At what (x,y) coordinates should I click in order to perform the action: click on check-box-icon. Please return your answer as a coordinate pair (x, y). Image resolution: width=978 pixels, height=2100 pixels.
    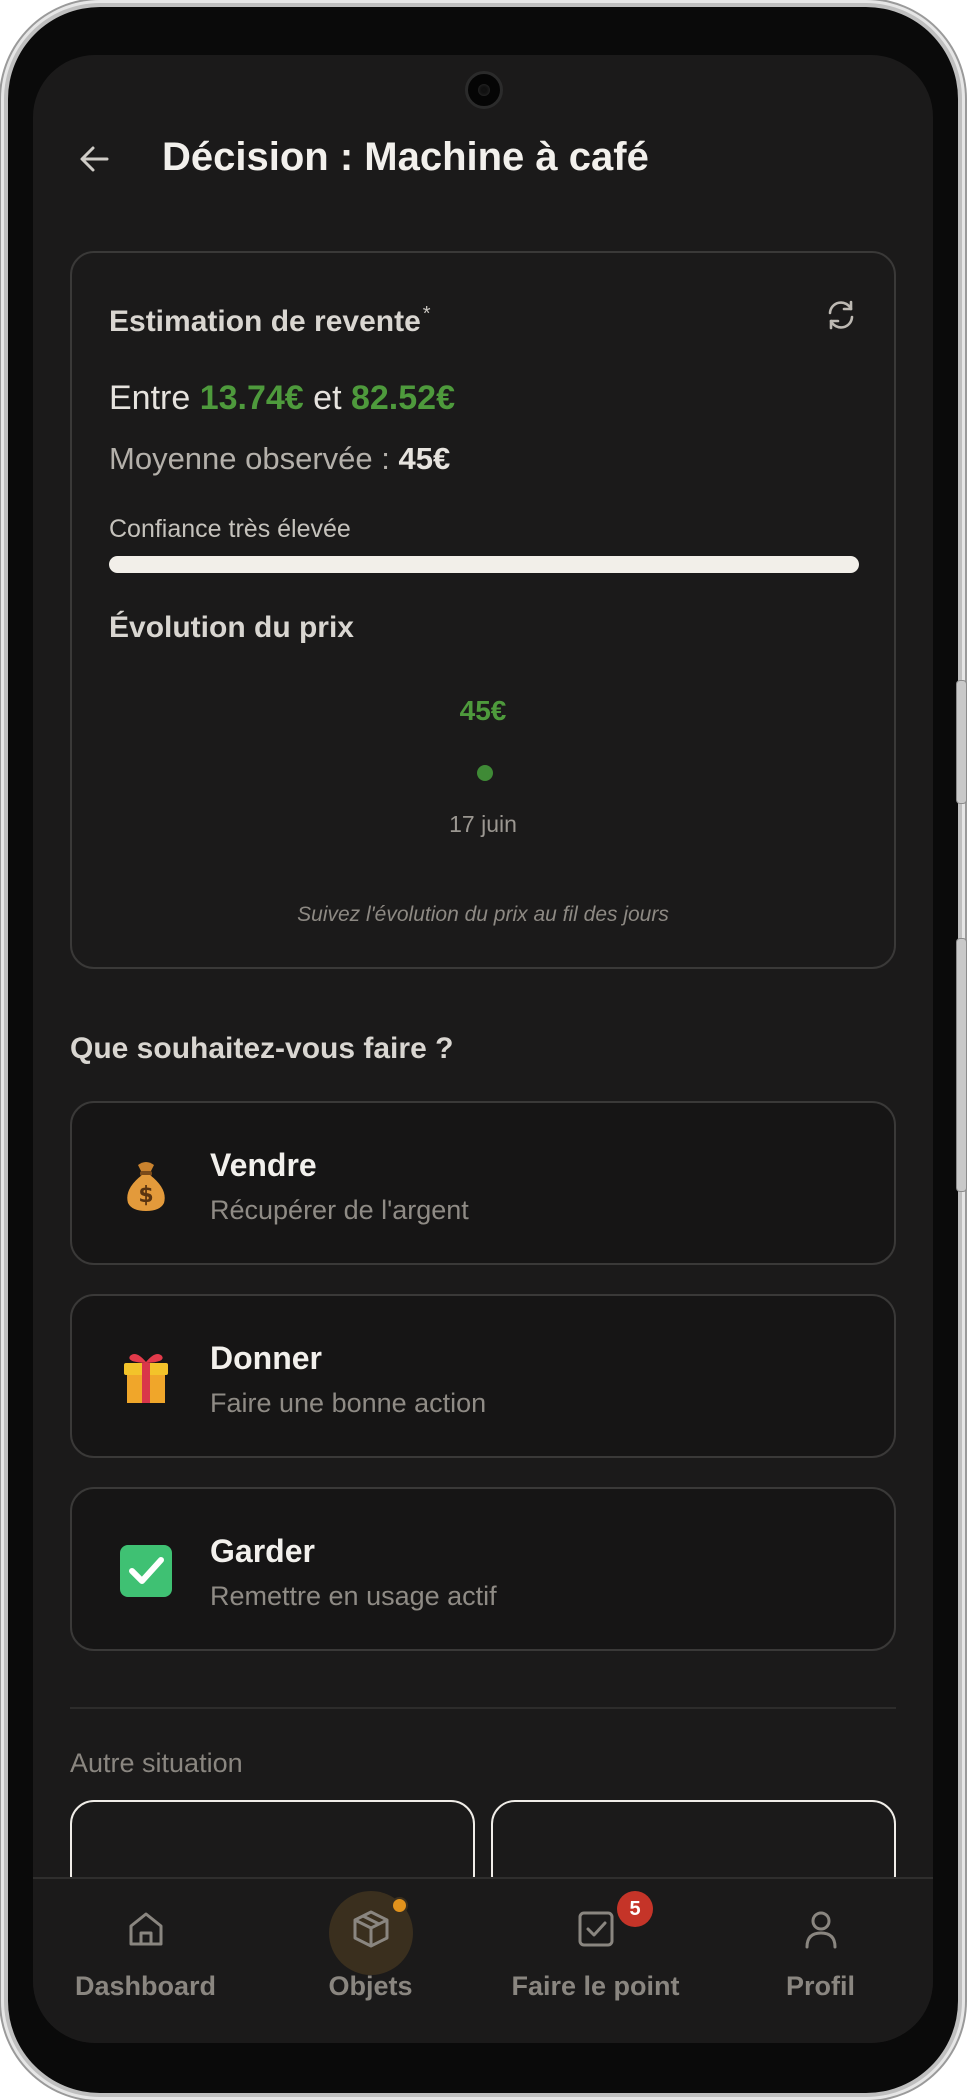
    Looking at the image, I should click on (146, 1571).